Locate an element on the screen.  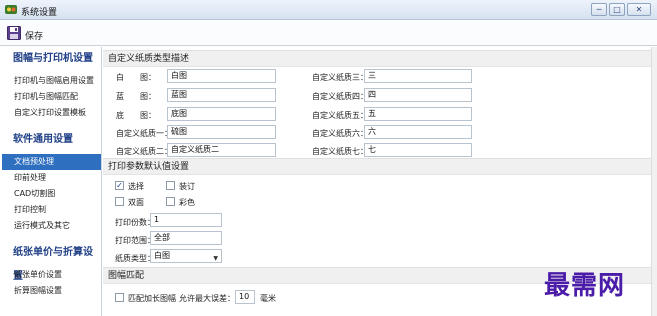
paper-input-left-3: 底图 is located at coordinates (221, 114).